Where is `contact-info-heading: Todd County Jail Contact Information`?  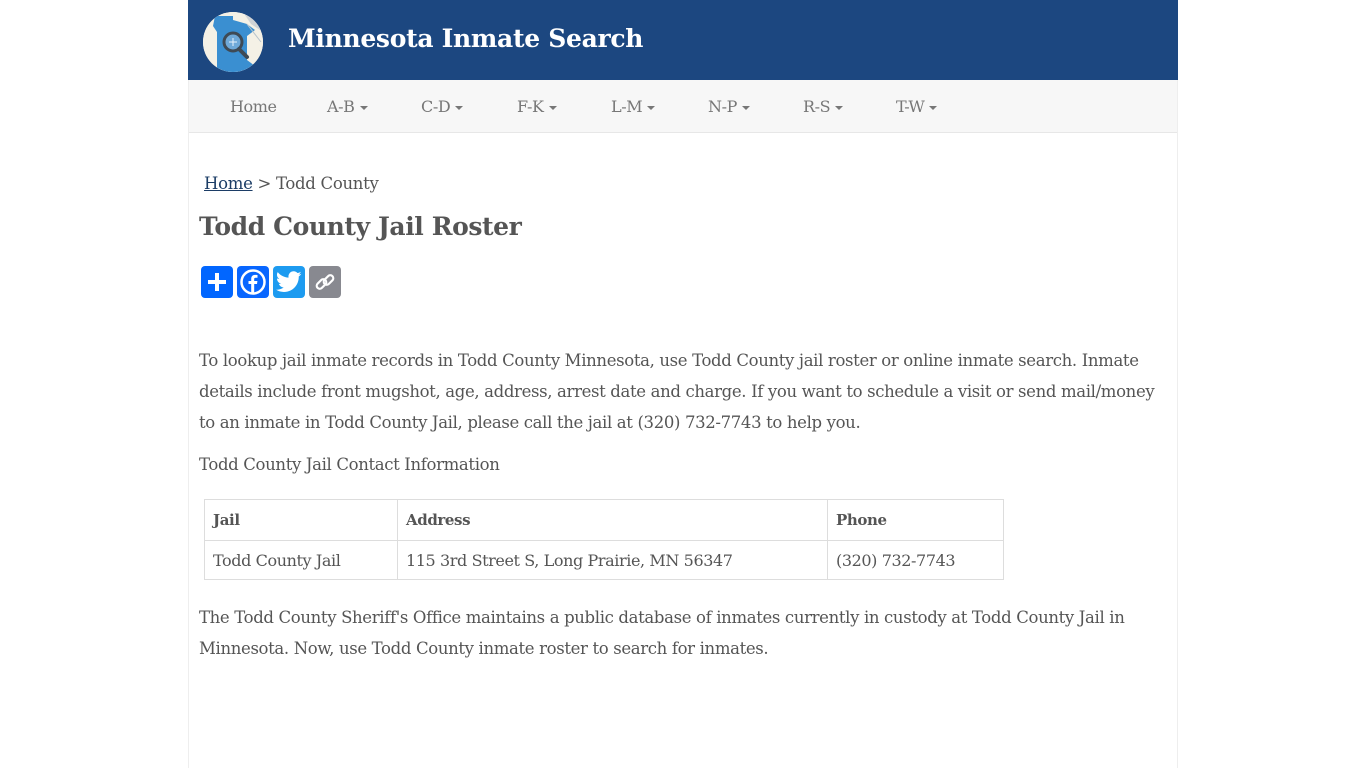 contact-info-heading: Todd County Jail Contact Information is located at coordinates (349, 464).